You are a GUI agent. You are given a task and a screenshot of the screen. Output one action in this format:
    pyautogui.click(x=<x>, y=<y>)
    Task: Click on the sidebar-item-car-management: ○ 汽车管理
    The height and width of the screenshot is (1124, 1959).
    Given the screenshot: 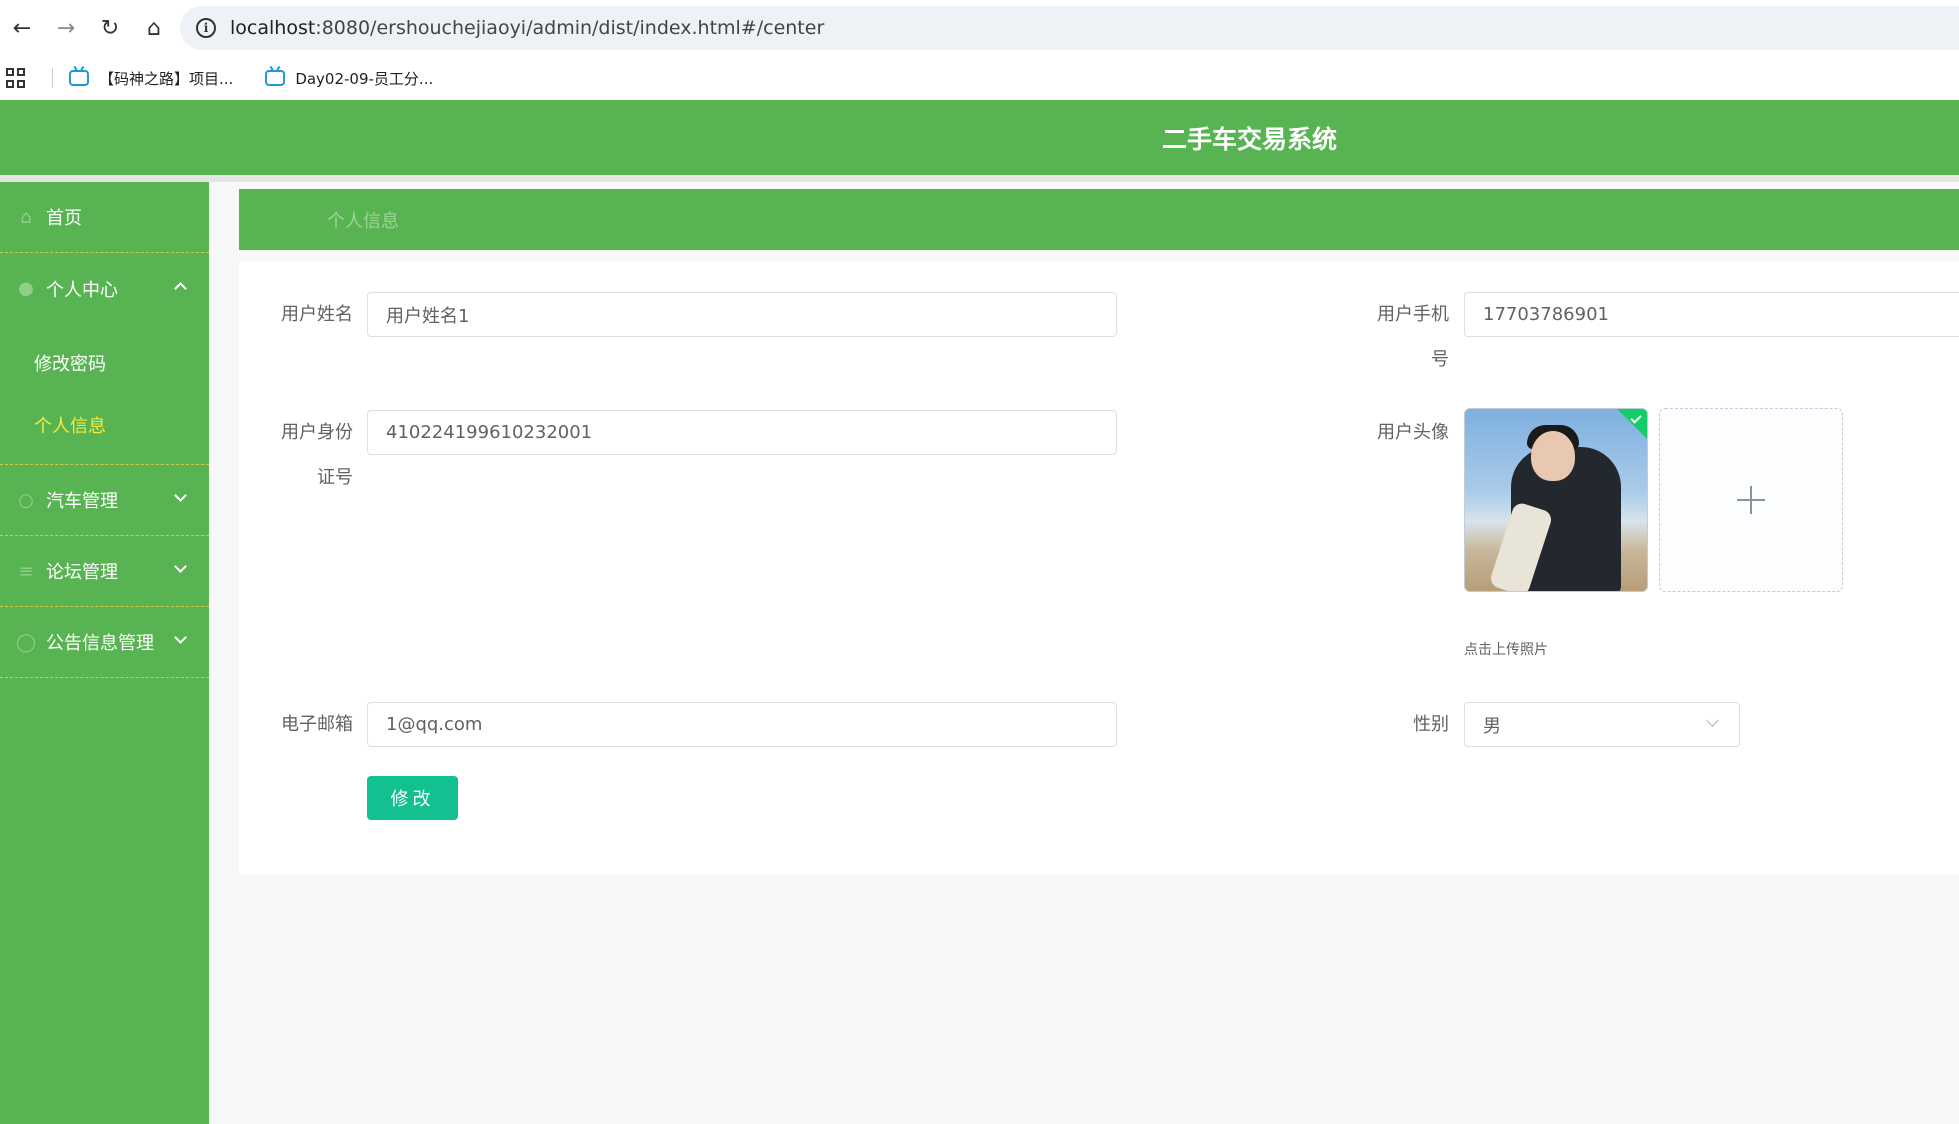 What is the action you would take?
    pyautogui.click(x=104, y=500)
    